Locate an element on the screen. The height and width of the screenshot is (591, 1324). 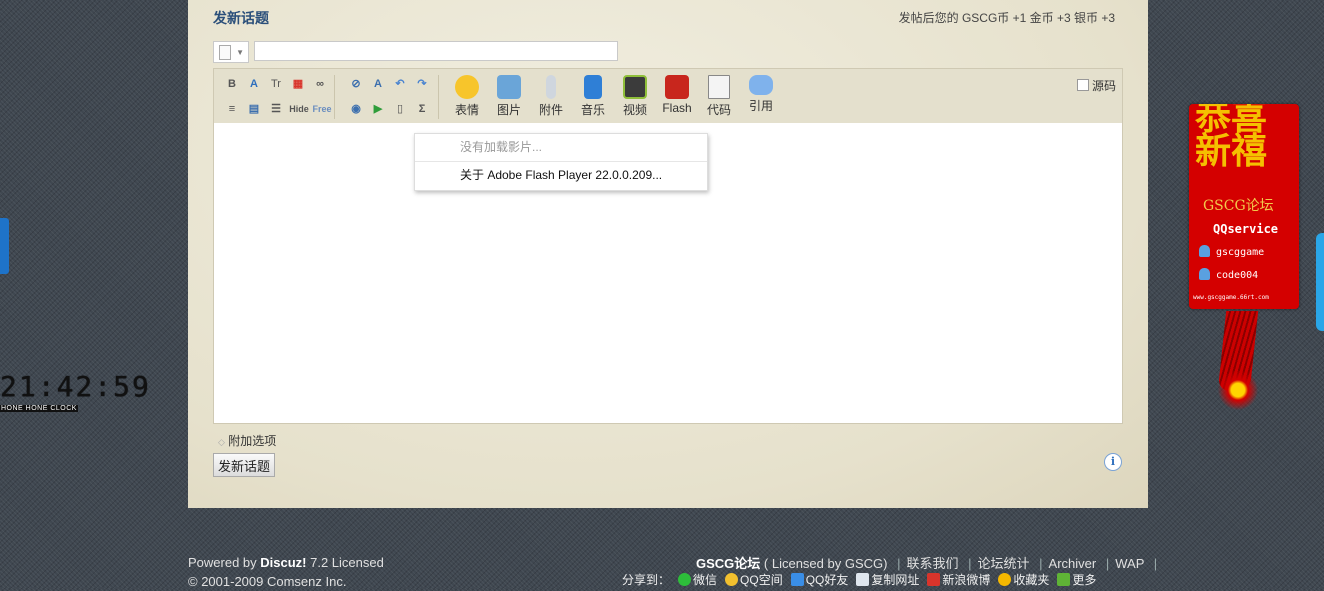
document-icon is located at coordinates (225, 52).